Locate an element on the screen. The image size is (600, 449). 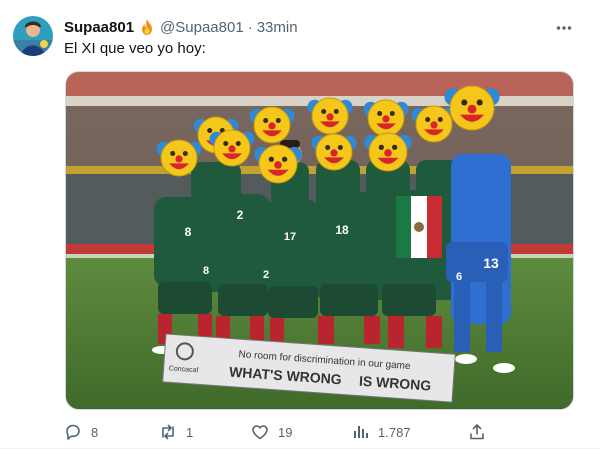
avatar is located at coordinates (33, 36).